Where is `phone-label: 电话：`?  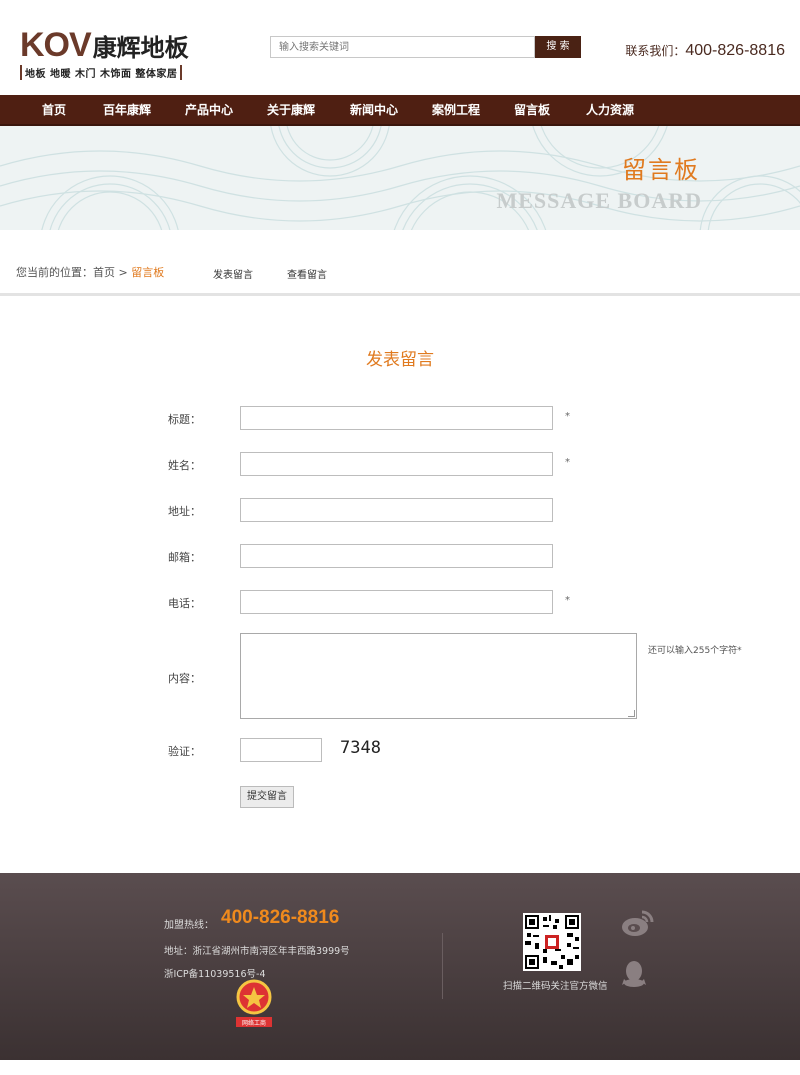 phone-label: 电话： is located at coordinates (184, 603).